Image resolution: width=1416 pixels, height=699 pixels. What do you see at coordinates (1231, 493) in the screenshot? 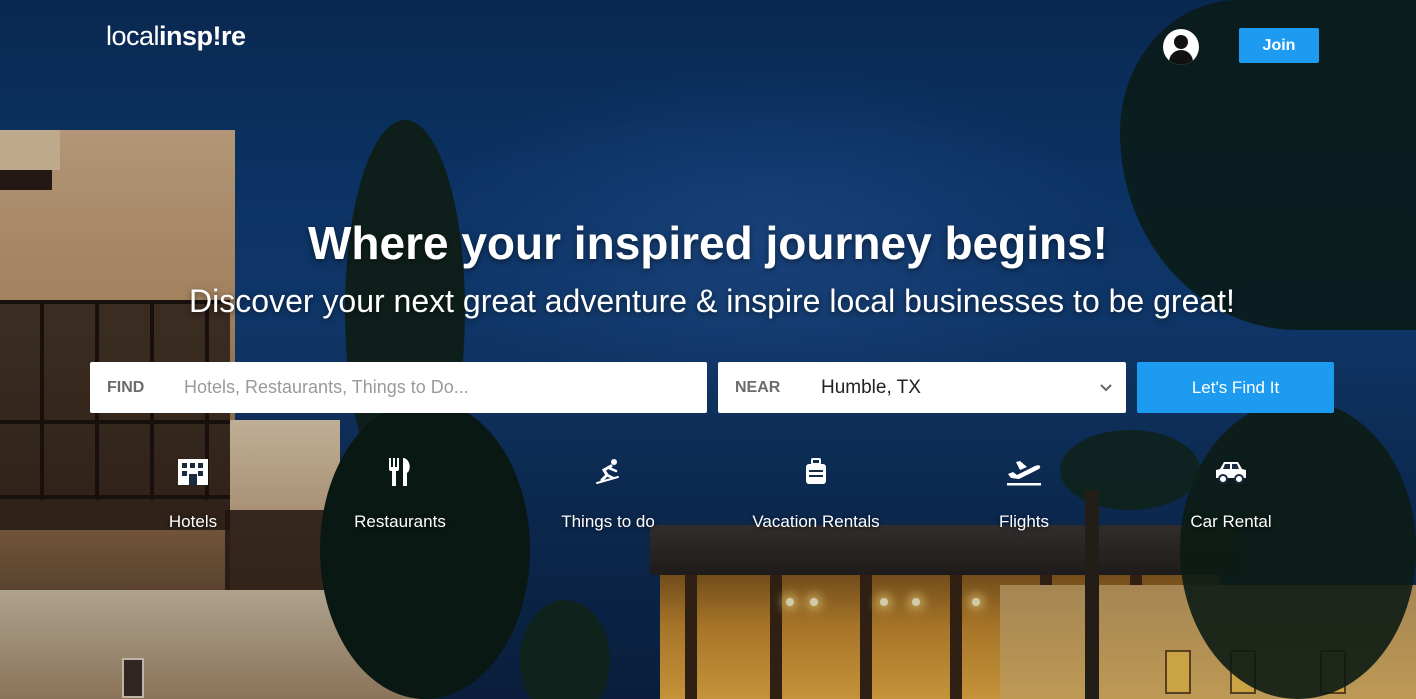
I see `category-car-rental: Car Rental` at bounding box center [1231, 493].